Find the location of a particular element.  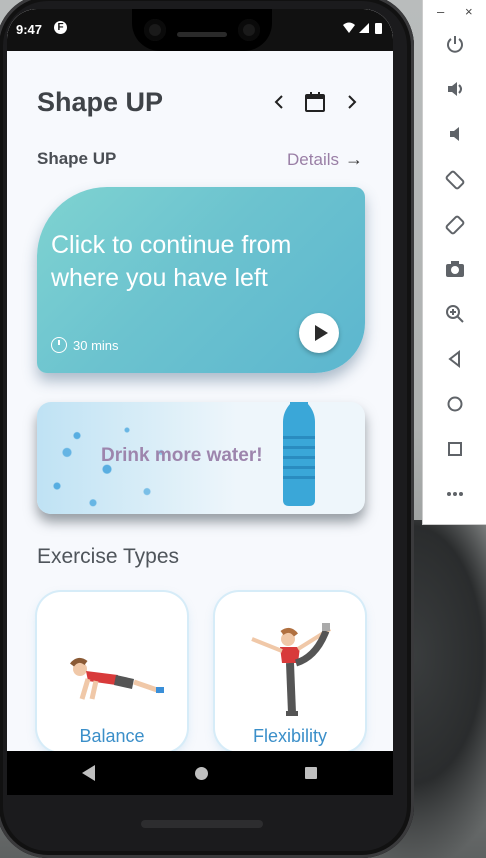

camera-notch is located at coordinates (202, 30).